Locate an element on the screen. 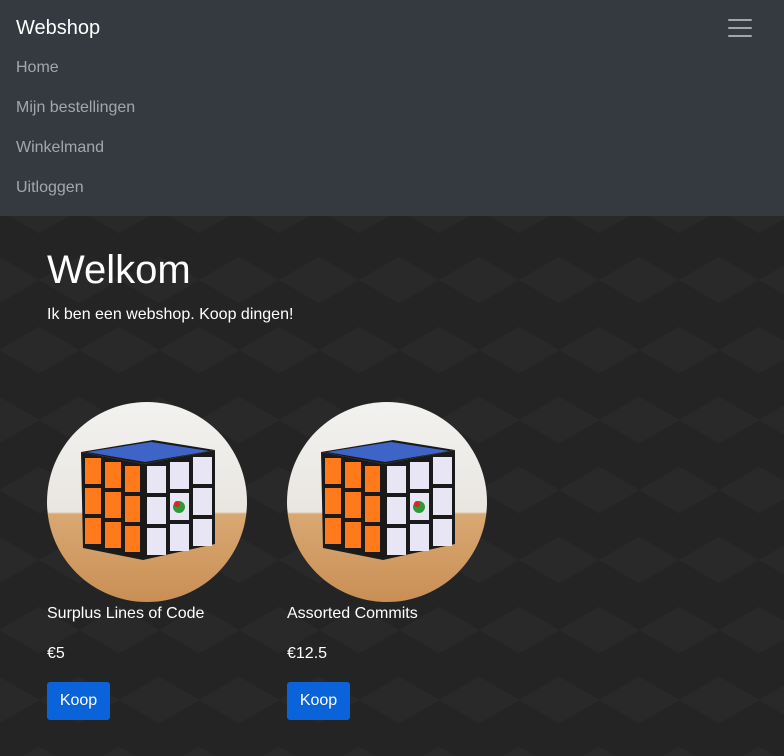 The width and height of the screenshot is (784, 756). page-subtitle: Ik ben een webshop. Koop dingen! is located at coordinates (170, 314).